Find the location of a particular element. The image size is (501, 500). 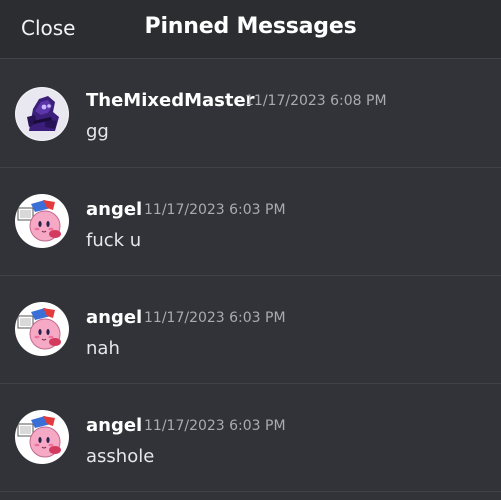

message-content: gg is located at coordinates (97, 131).